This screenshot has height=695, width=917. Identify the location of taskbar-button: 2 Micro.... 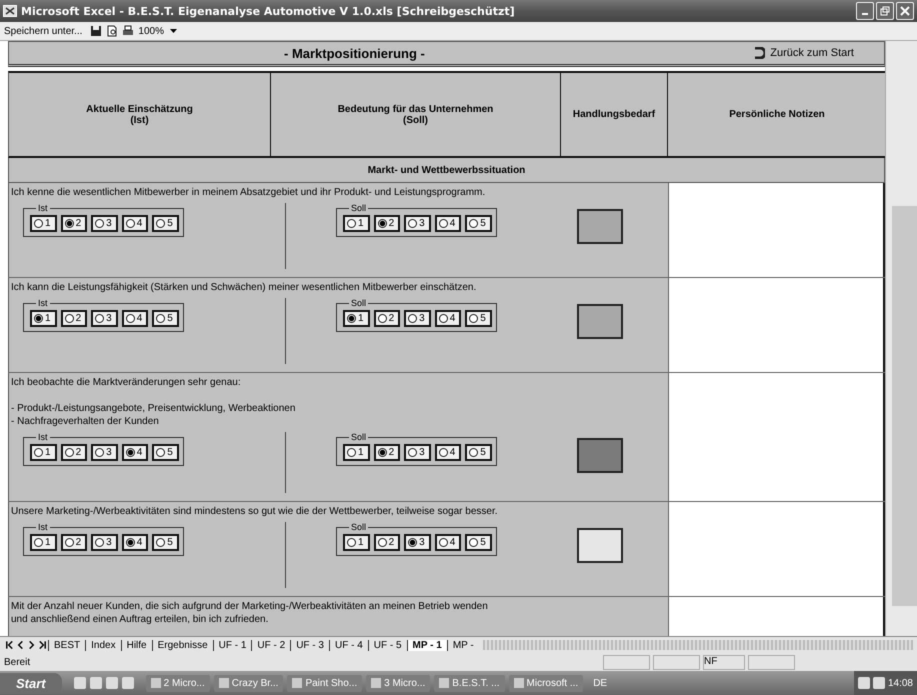
(178, 683).